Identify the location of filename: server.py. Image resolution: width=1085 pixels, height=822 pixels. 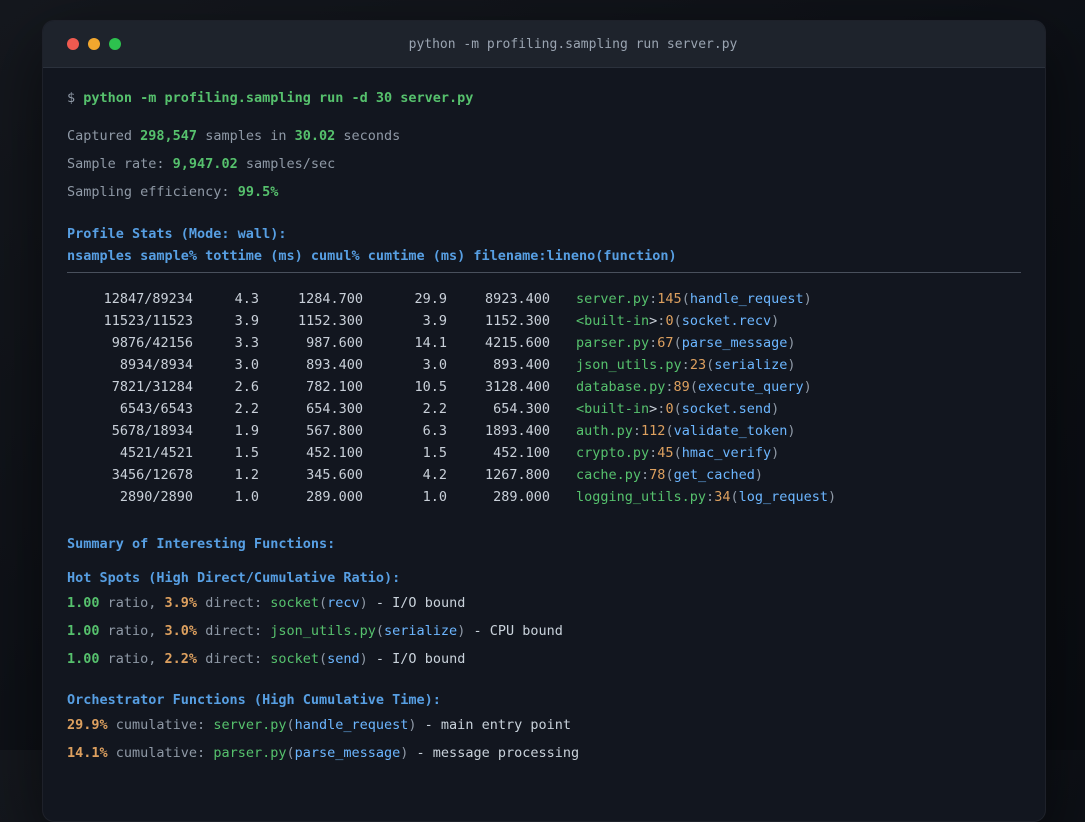
(613, 299).